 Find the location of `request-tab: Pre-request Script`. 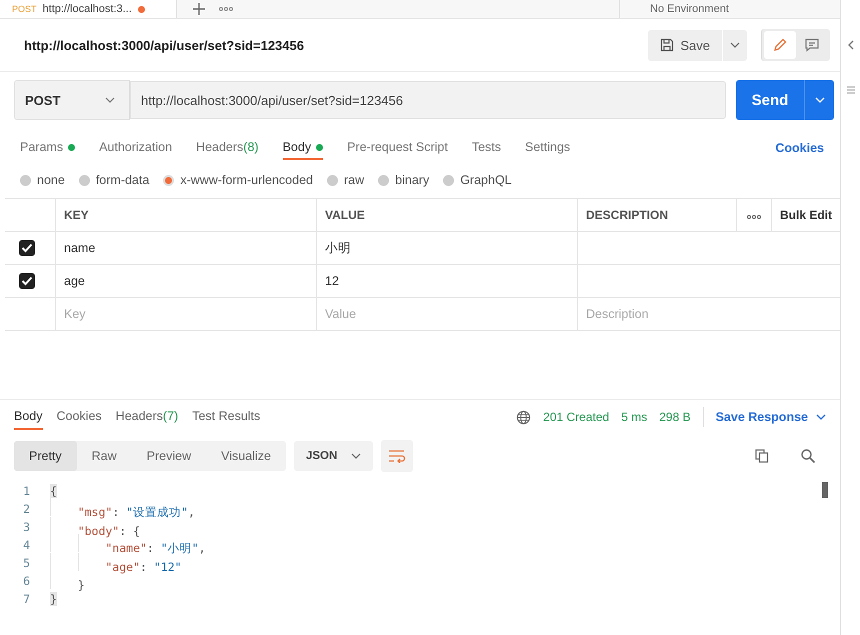

request-tab: Pre-request Script is located at coordinates (397, 148).